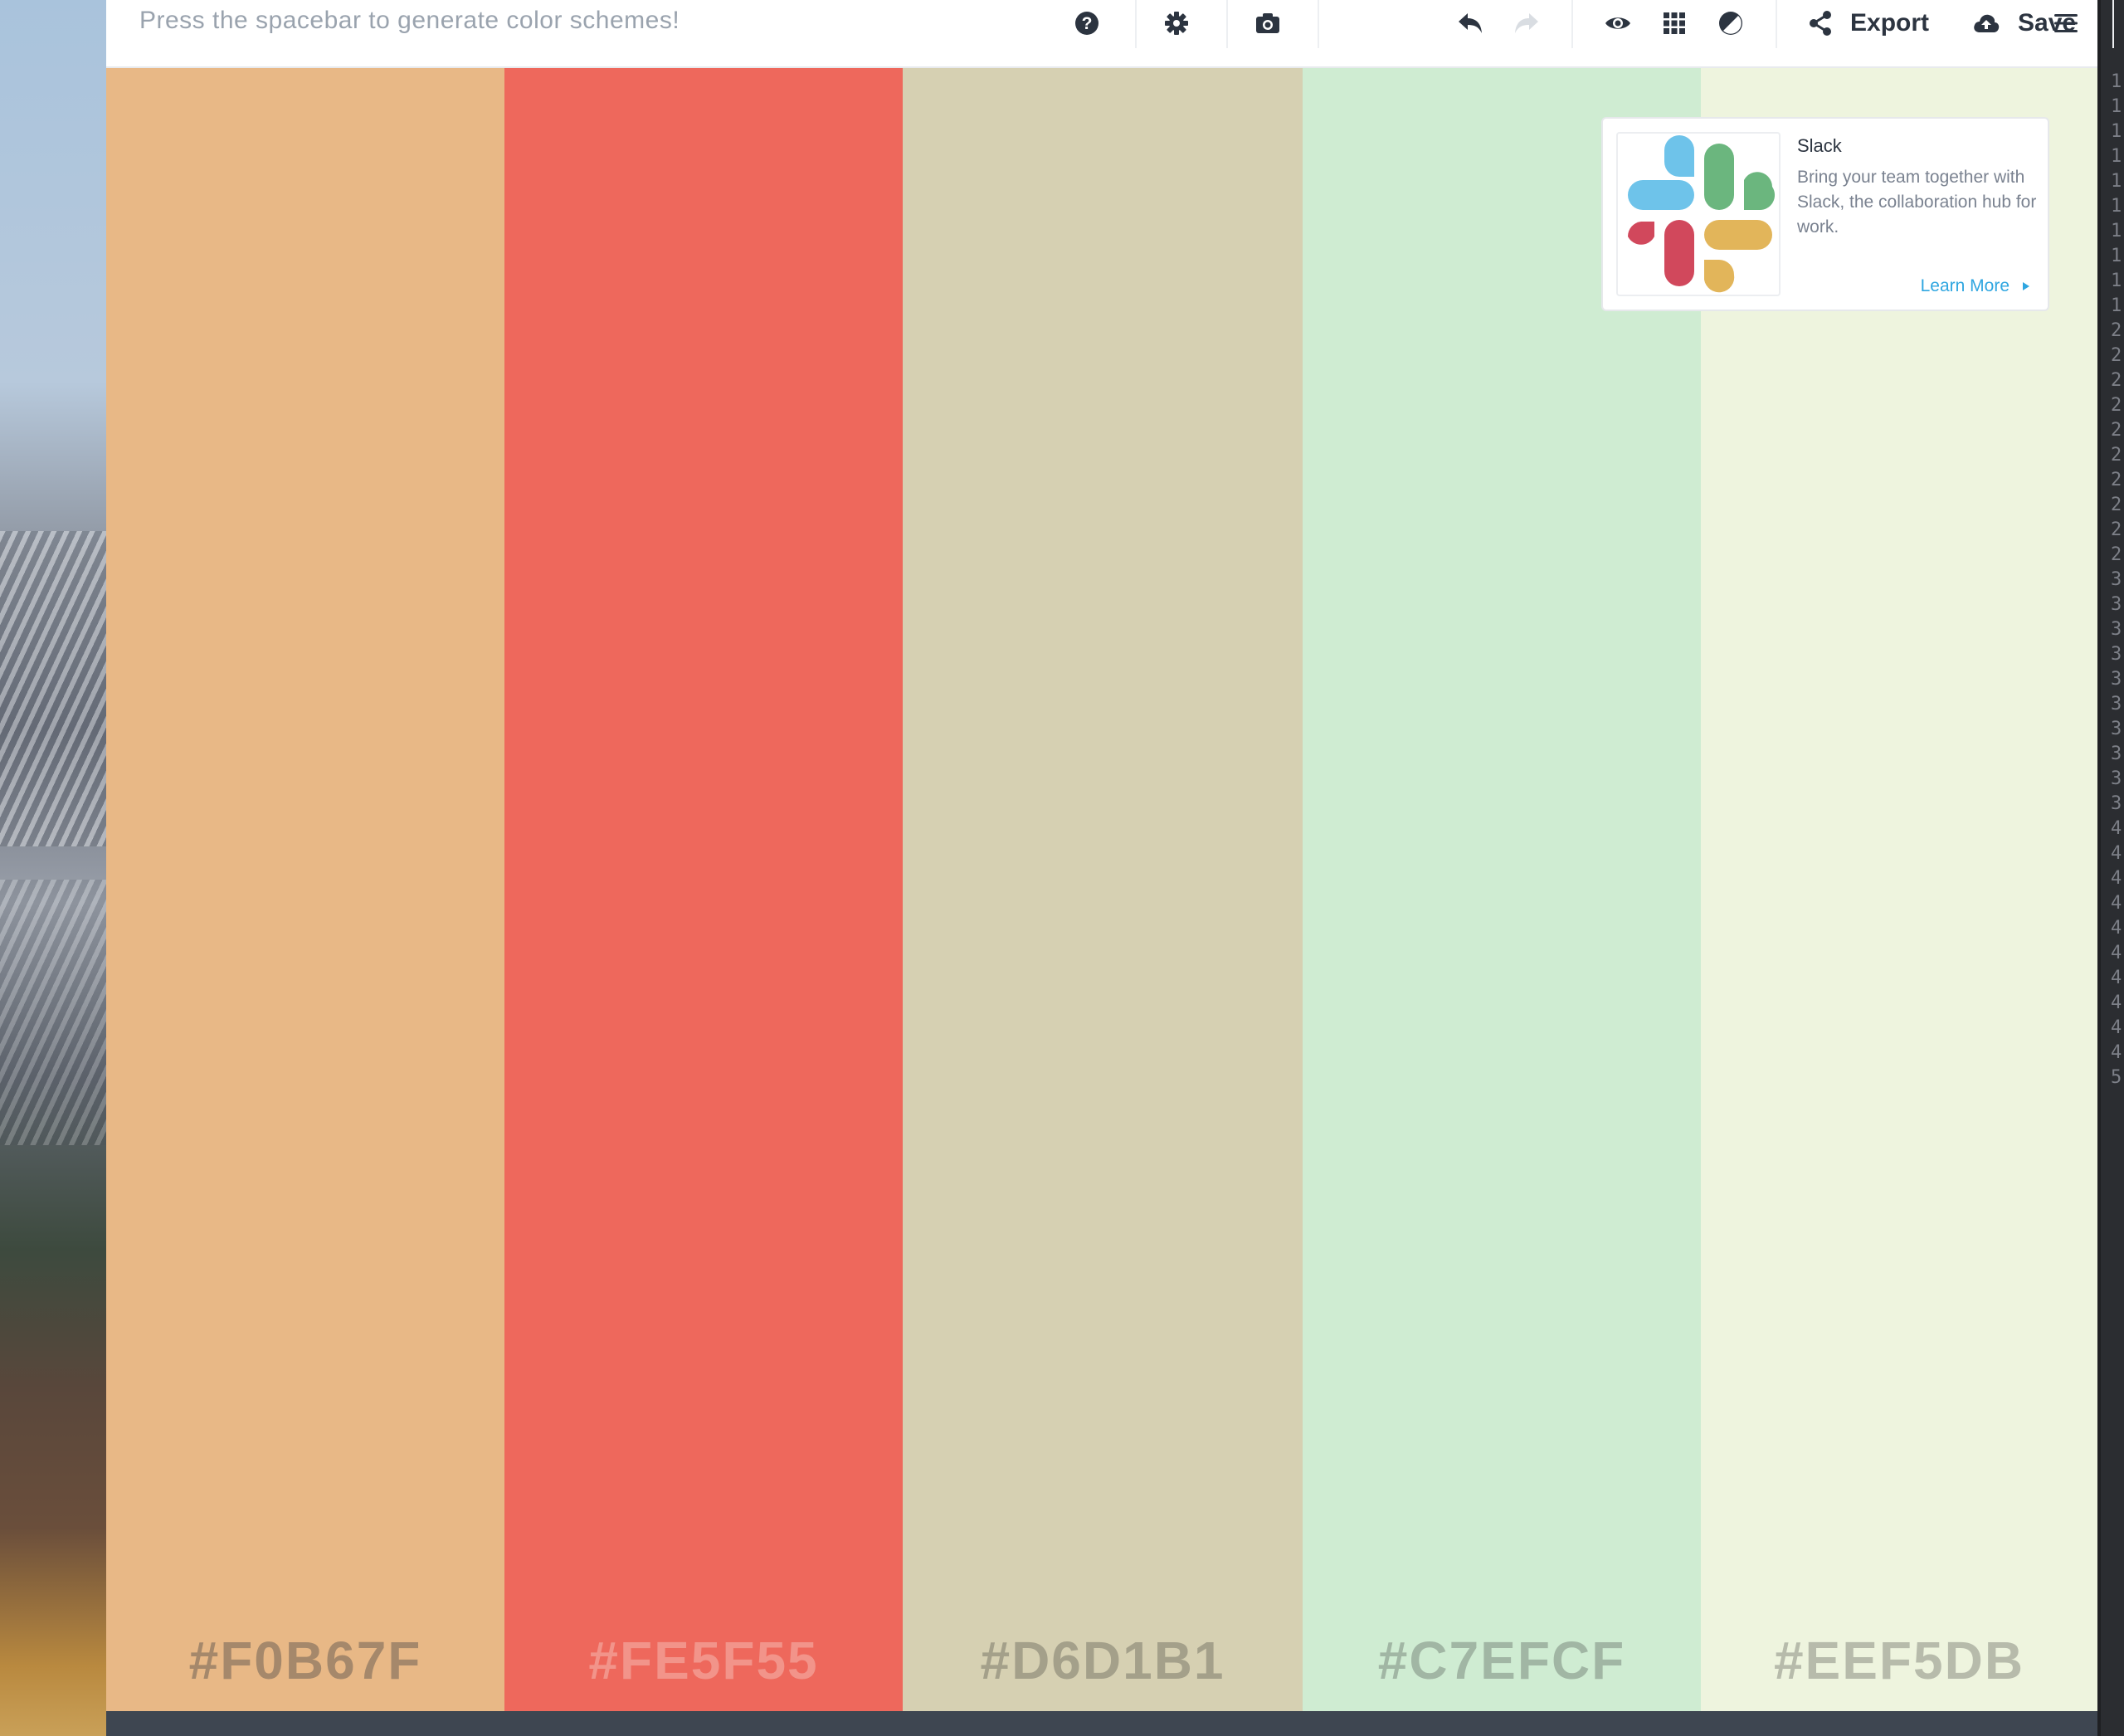 The height and width of the screenshot is (1736, 2124). I want to click on contrast-icon, so click(1730, 23).